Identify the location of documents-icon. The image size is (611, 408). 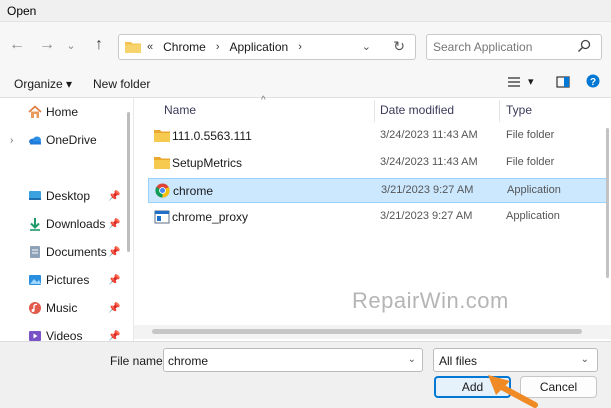
(35, 252).